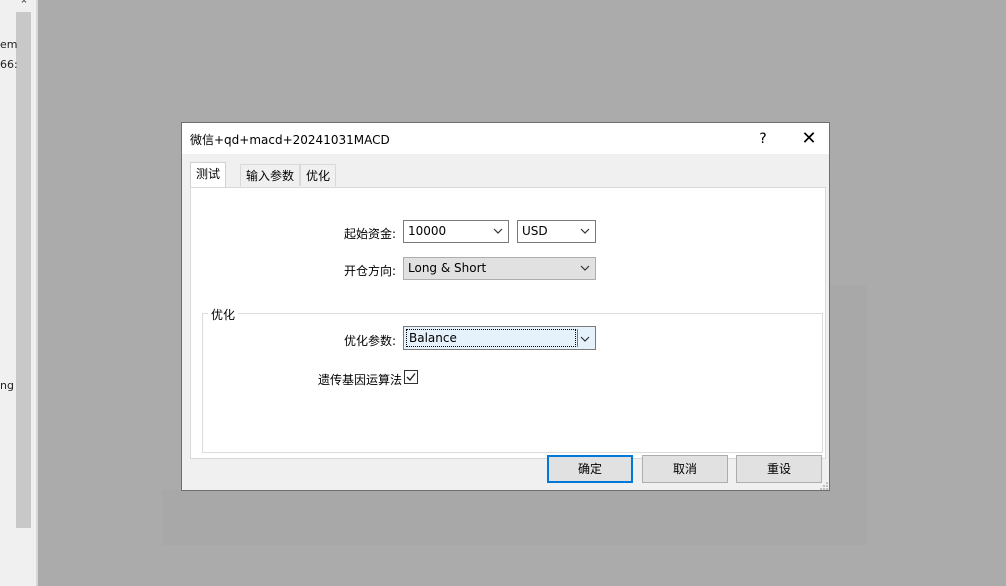 The width and height of the screenshot is (1006, 586). I want to click on optimization-param-value: Balance, so click(491, 338).